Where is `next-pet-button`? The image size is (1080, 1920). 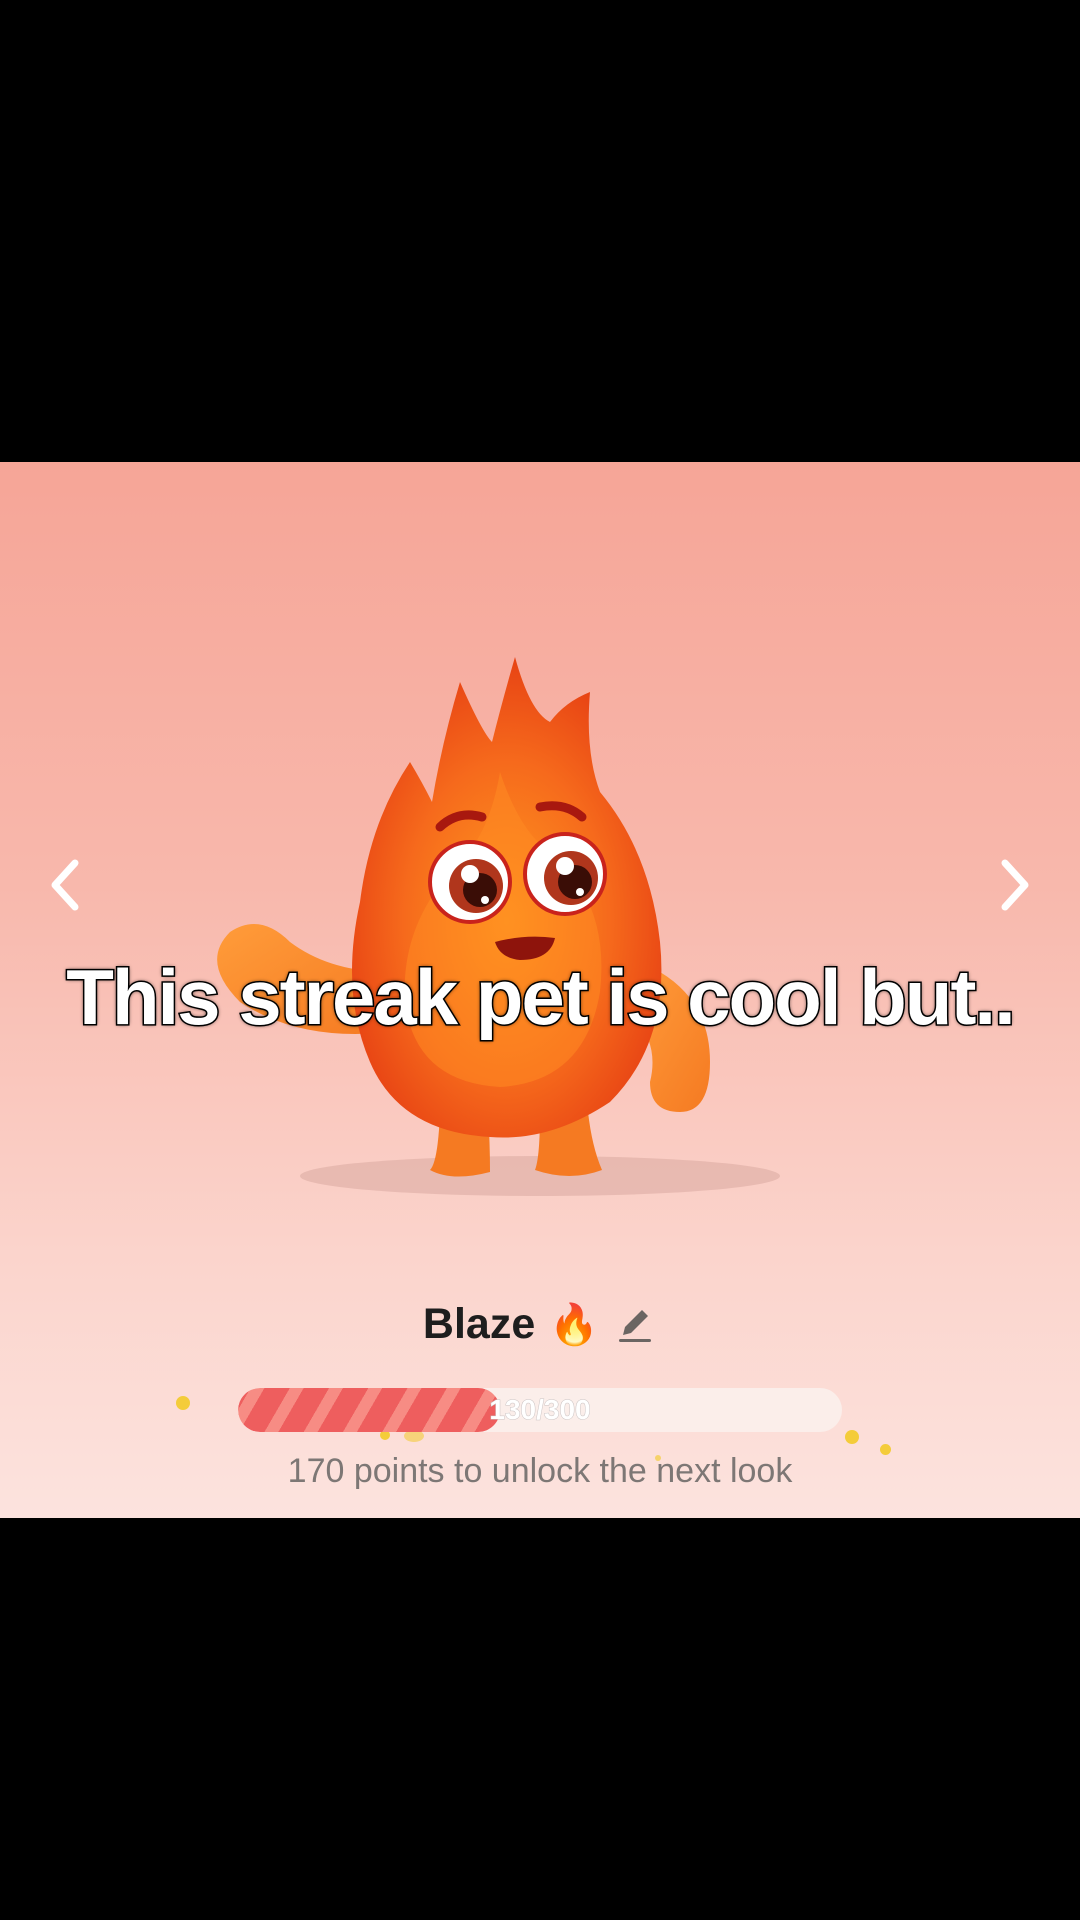 next-pet-button is located at coordinates (1015, 885).